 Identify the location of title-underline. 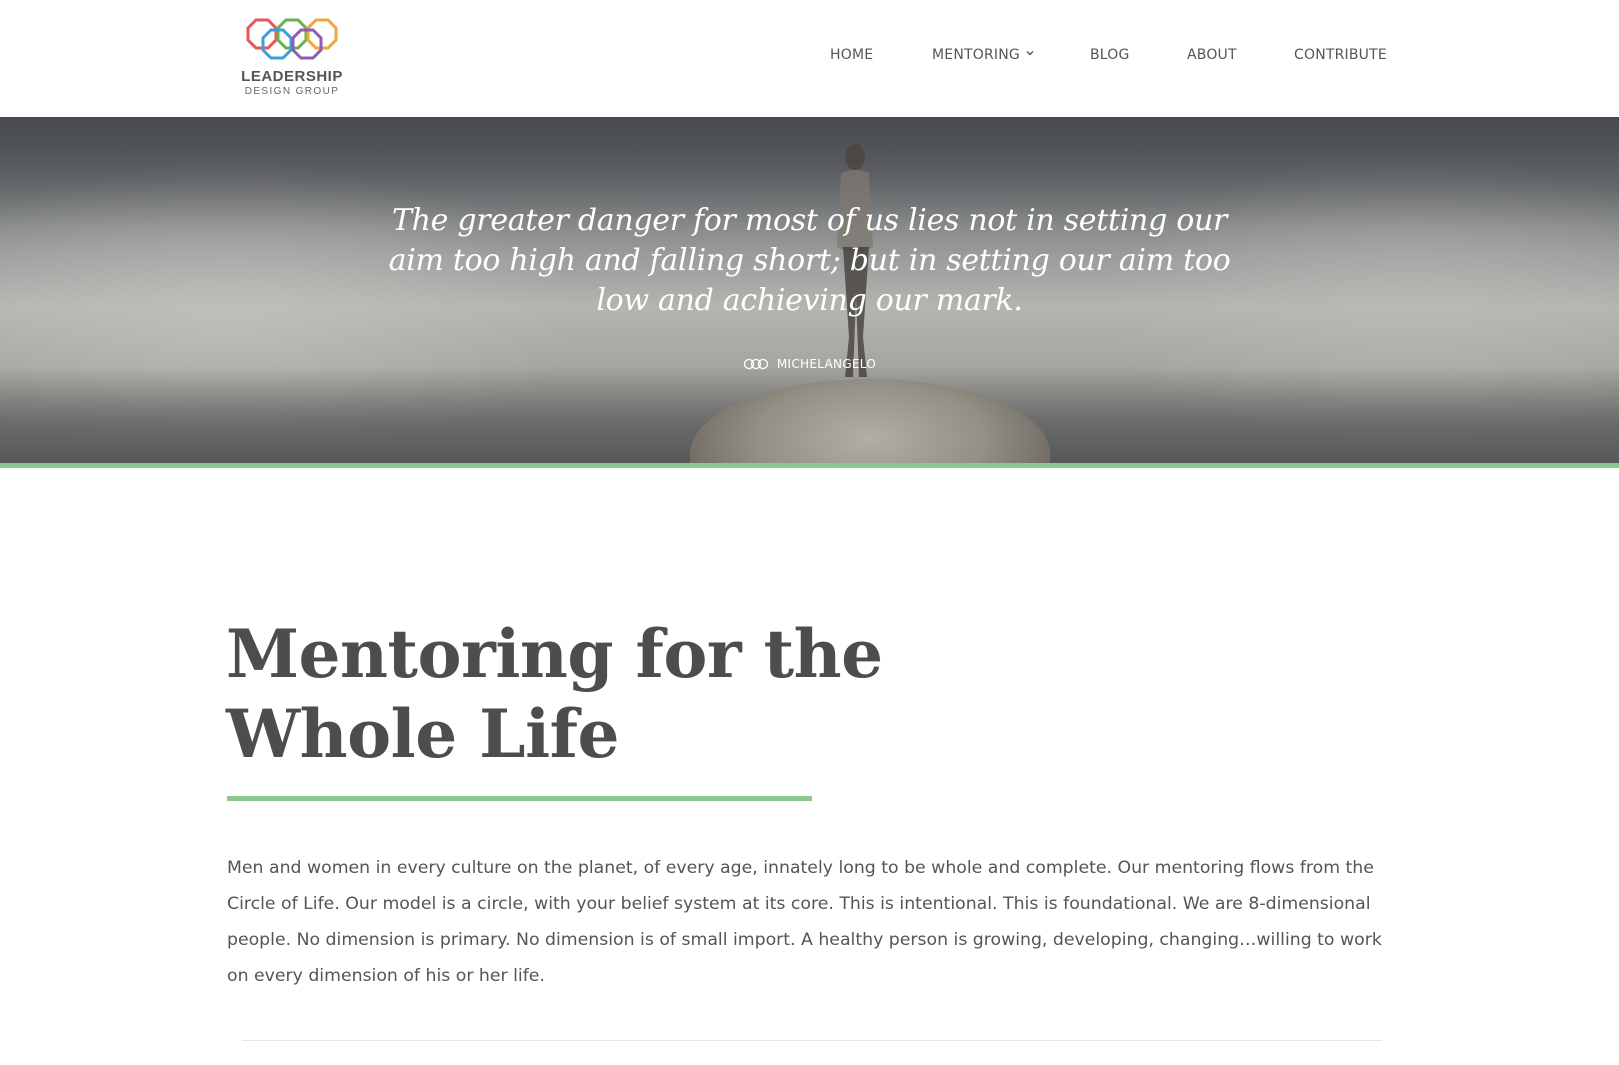
(519, 798).